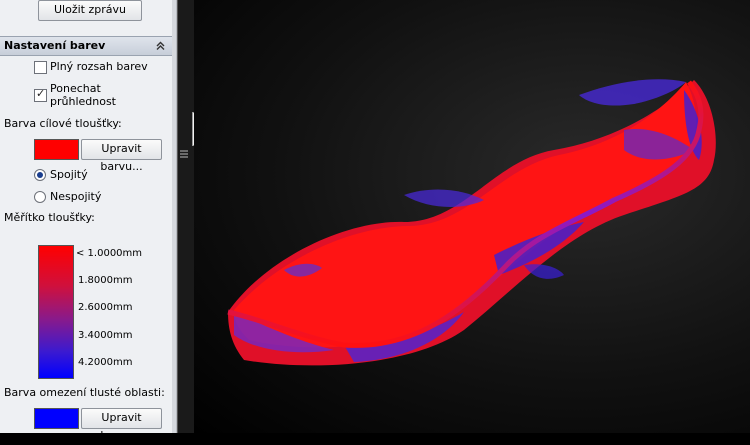 The image size is (750, 445). Describe the element at coordinates (90, 10) in the screenshot. I see `save-report-button: Uložit zprávu` at that location.